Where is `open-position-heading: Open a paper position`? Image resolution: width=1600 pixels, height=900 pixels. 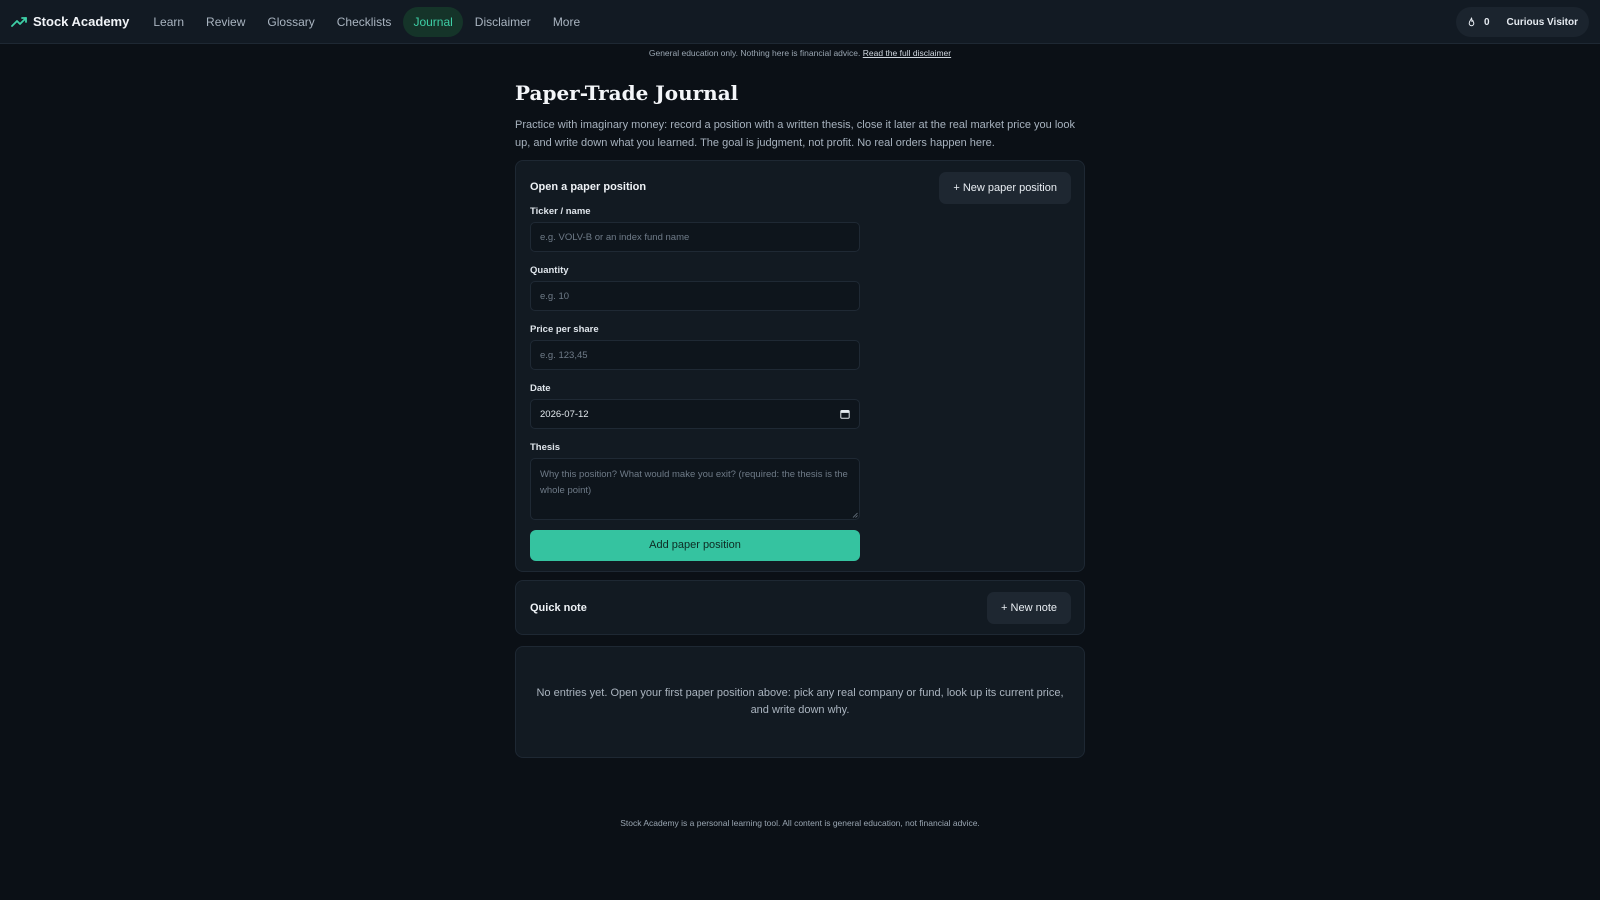 open-position-heading: Open a paper position is located at coordinates (588, 187).